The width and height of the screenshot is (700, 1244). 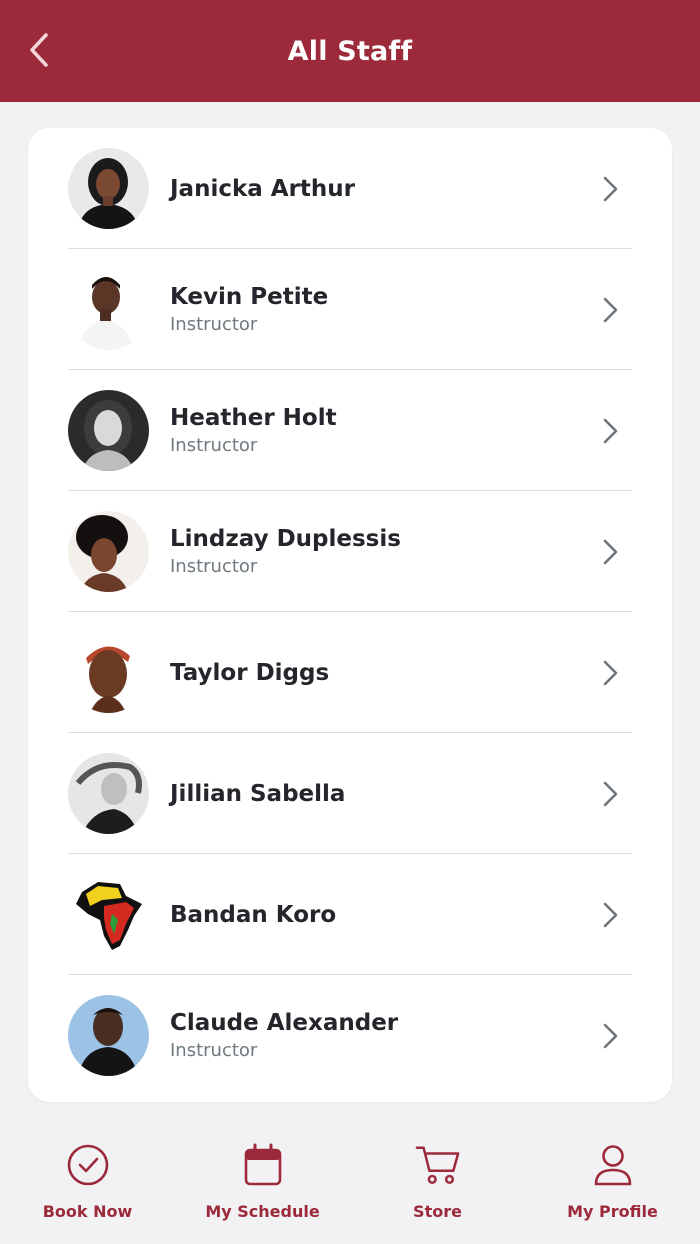 I want to click on staff-row-janicka-arthur: Janicka Arthur, so click(x=350, y=188).